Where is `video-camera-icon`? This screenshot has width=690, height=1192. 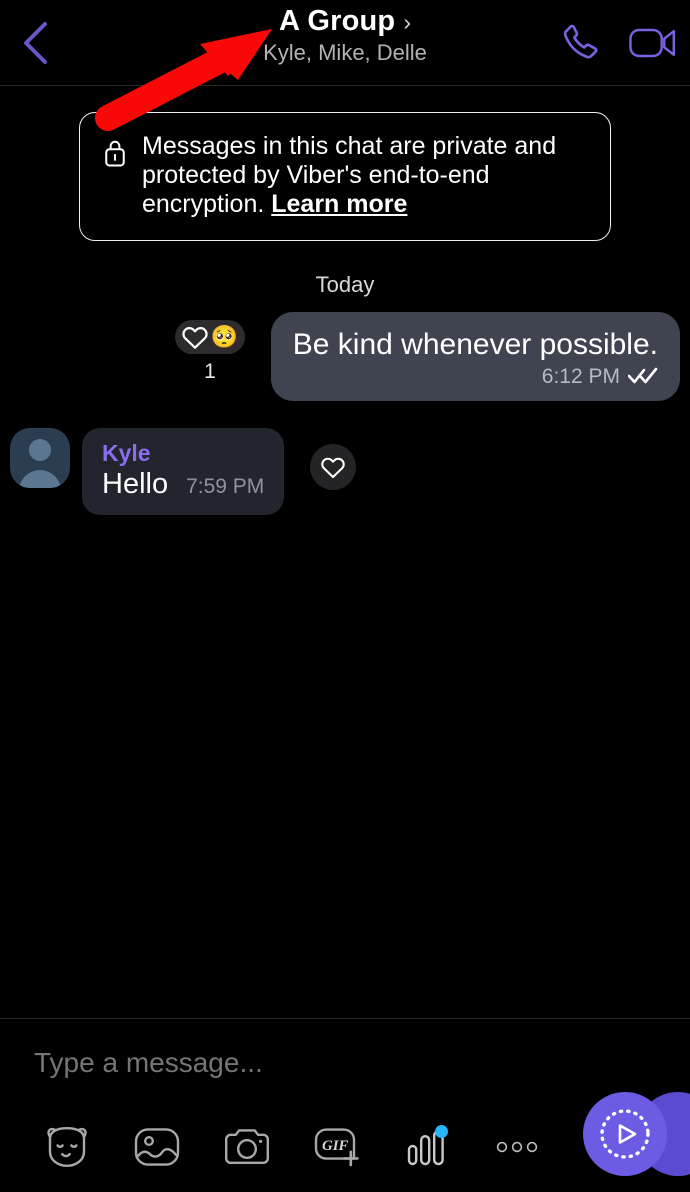 video-camera-icon is located at coordinates (652, 42).